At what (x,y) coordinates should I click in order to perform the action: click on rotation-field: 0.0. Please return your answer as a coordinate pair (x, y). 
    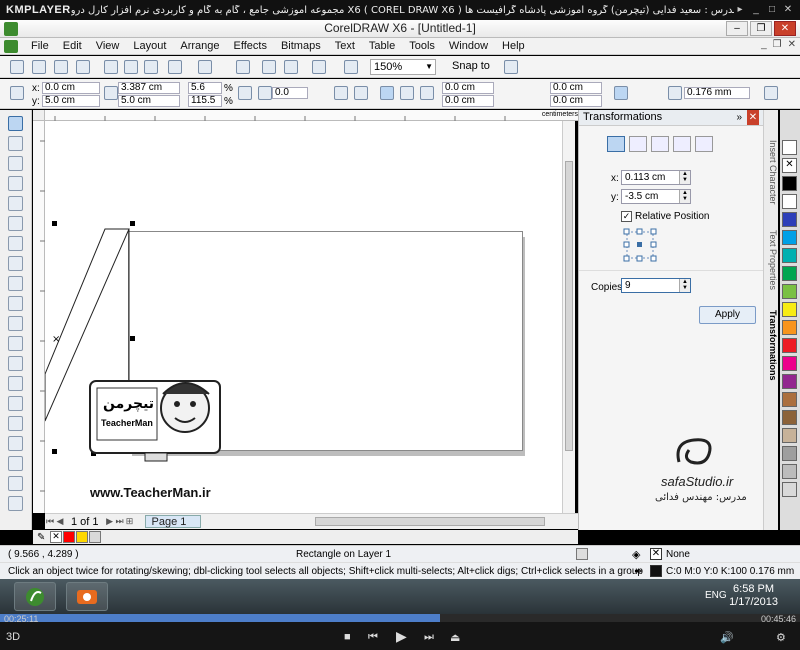
    Looking at the image, I should click on (290, 93).